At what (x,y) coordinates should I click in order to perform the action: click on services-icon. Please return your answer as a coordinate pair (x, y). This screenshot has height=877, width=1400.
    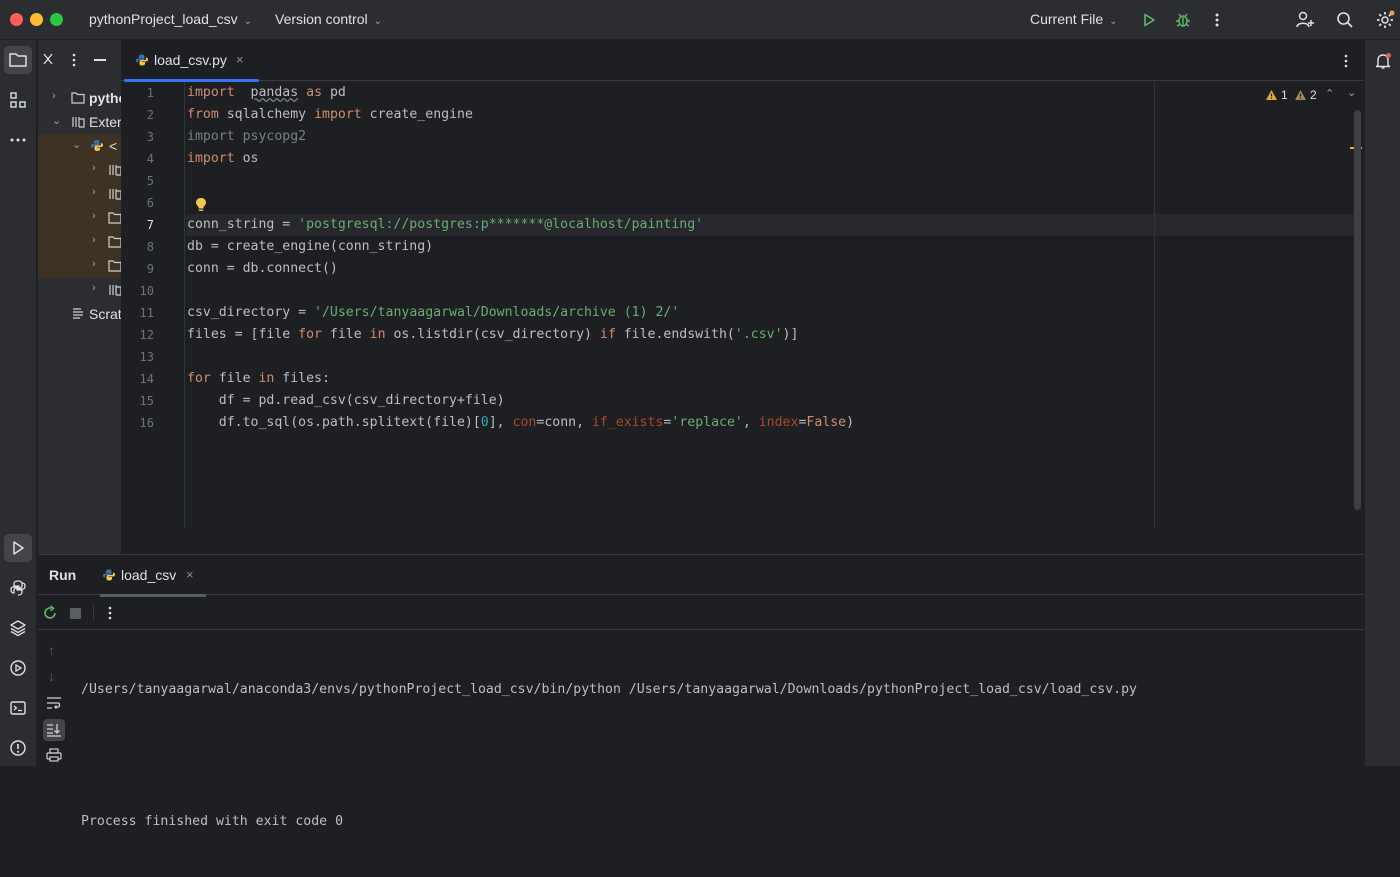
    Looking at the image, I should click on (18, 668).